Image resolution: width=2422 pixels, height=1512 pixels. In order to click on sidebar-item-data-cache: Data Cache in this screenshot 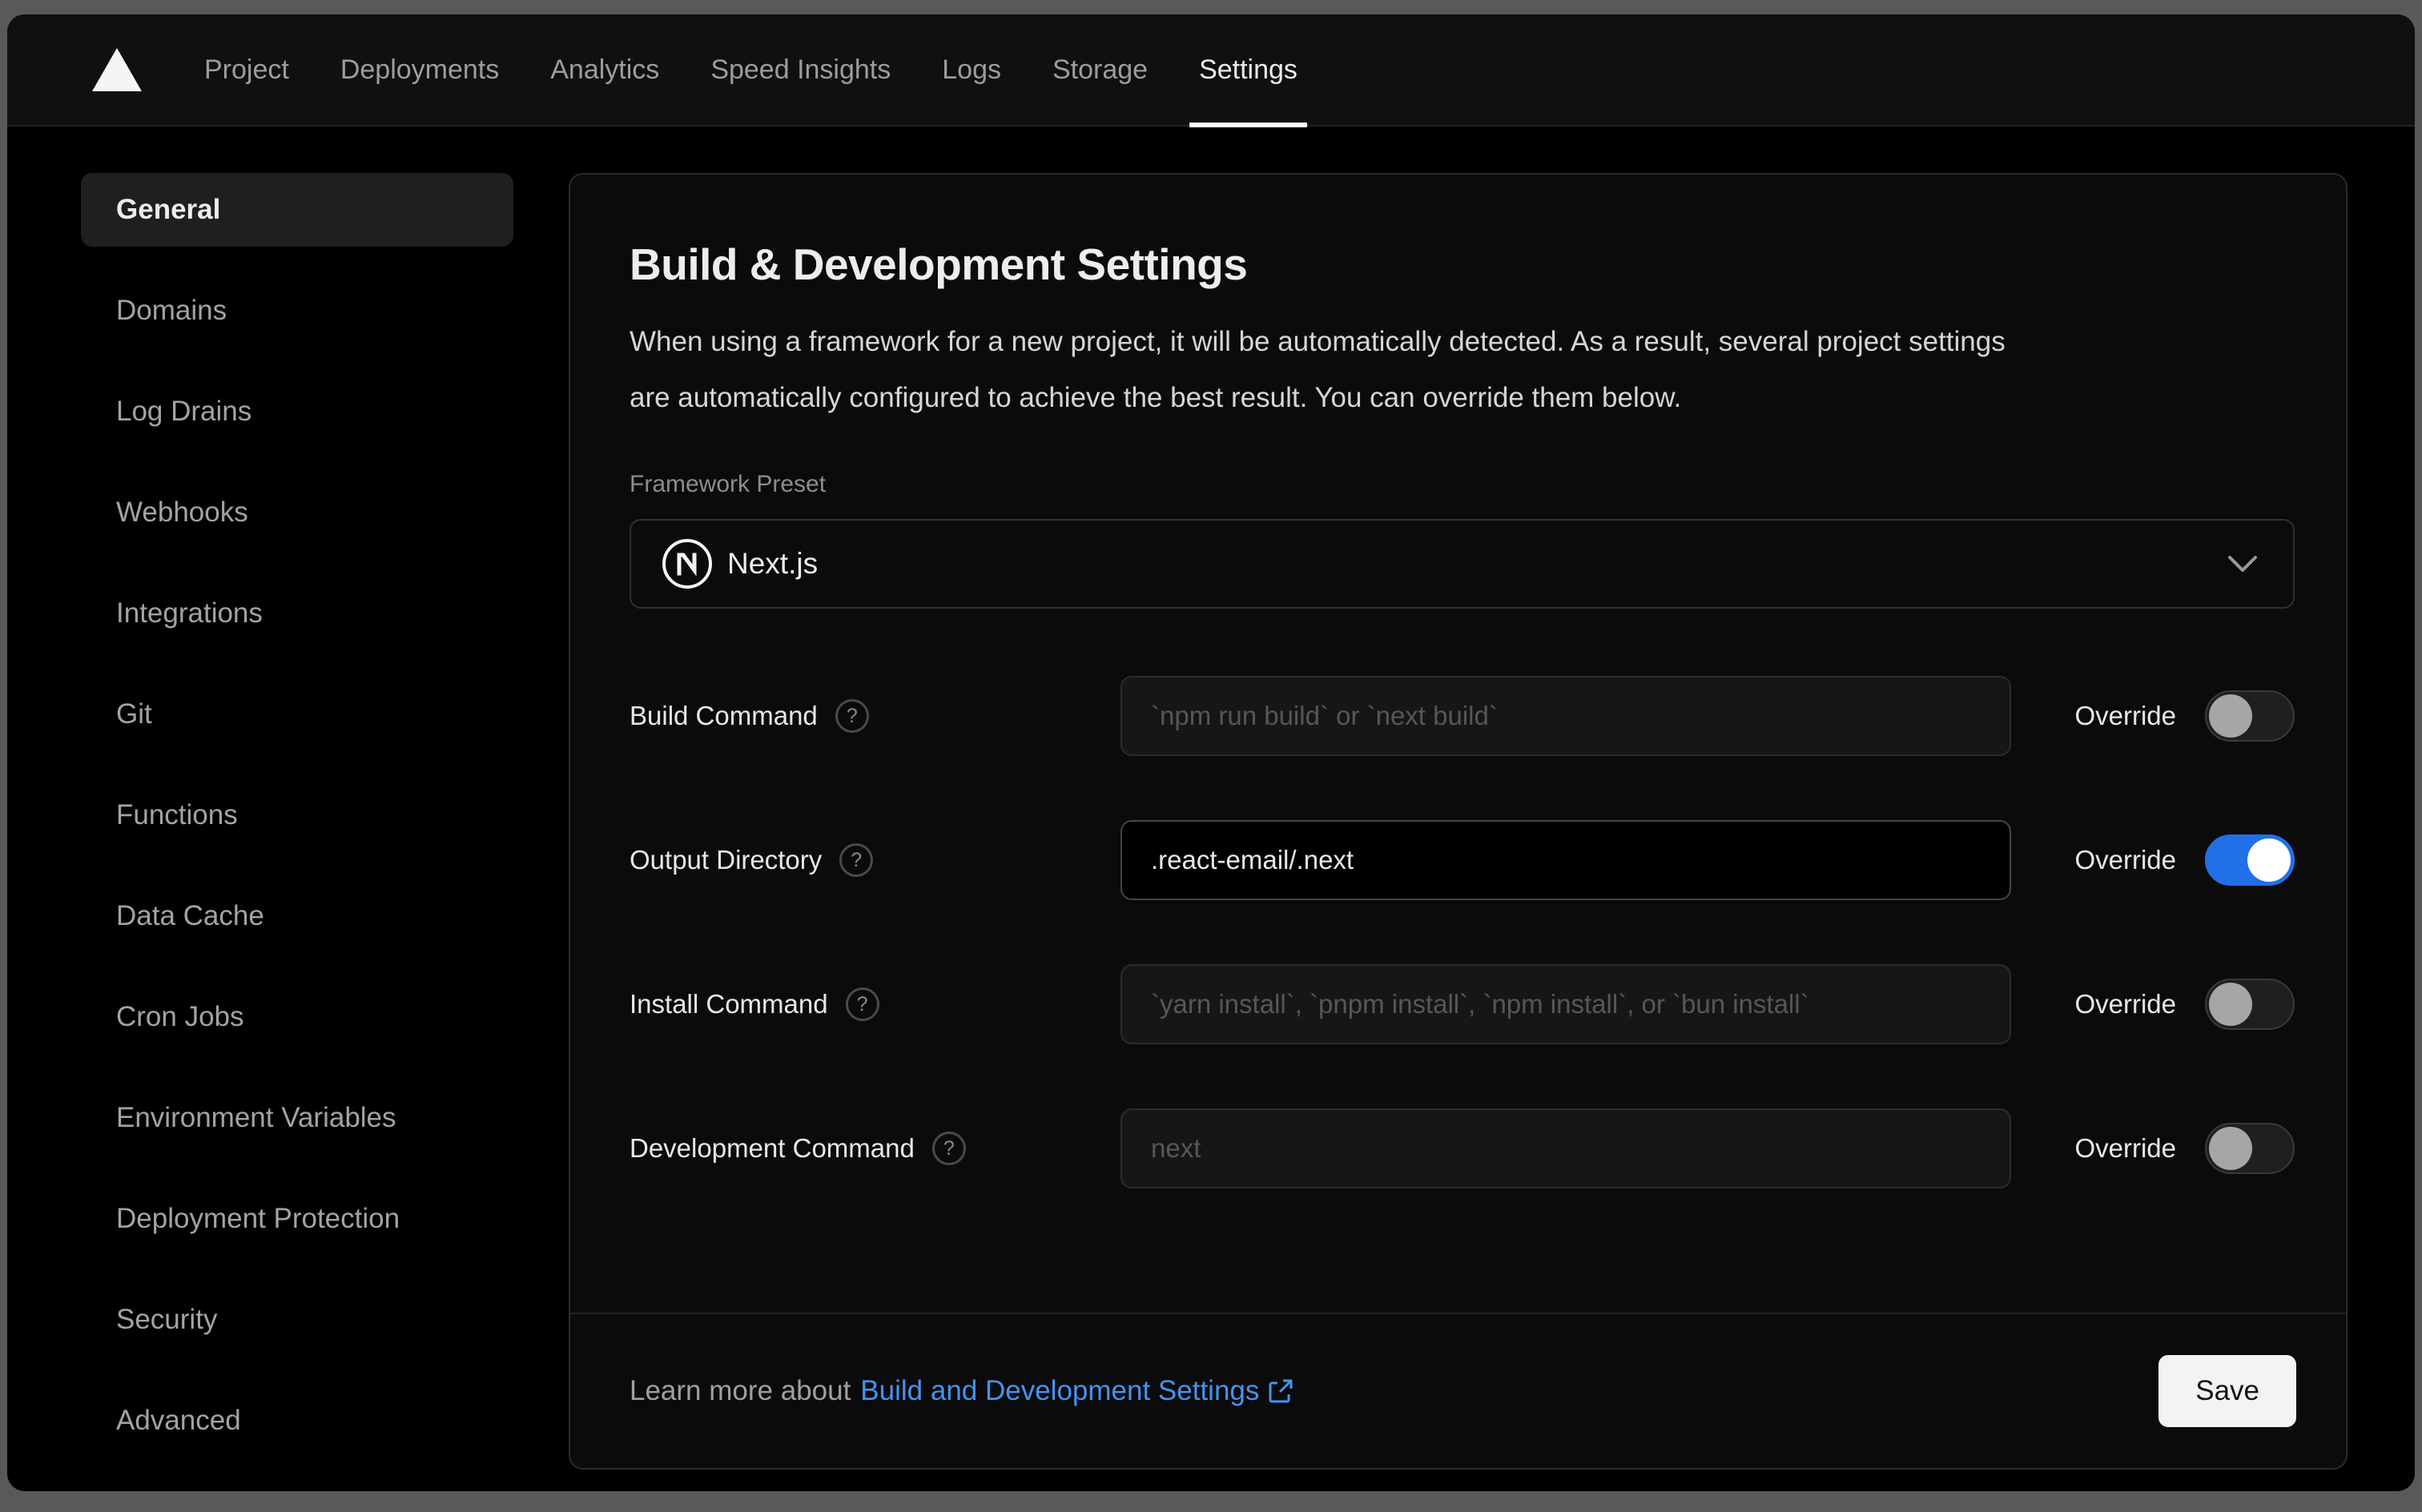, I will do `click(297, 916)`.